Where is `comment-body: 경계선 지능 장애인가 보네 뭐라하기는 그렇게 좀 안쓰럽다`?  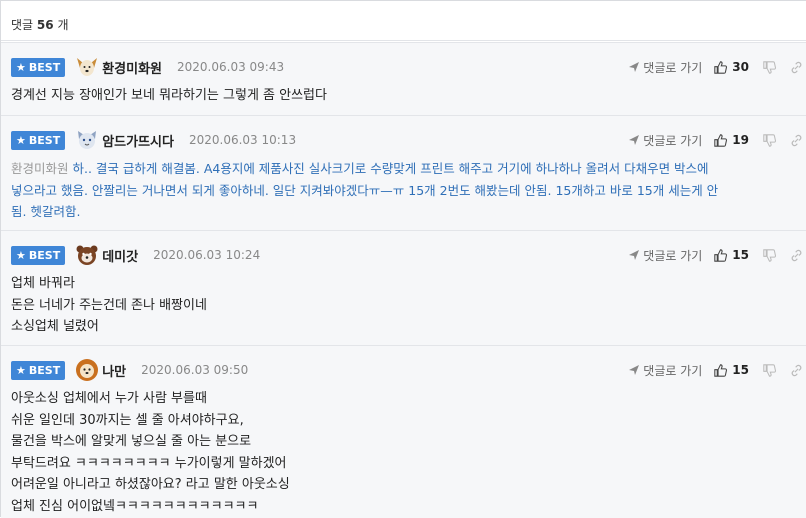
comment-body: 경계선 지능 장애인가 보네 뭐라하기는 그렇게 좀 안쓰럽다 is located at coordinates (399, 96).